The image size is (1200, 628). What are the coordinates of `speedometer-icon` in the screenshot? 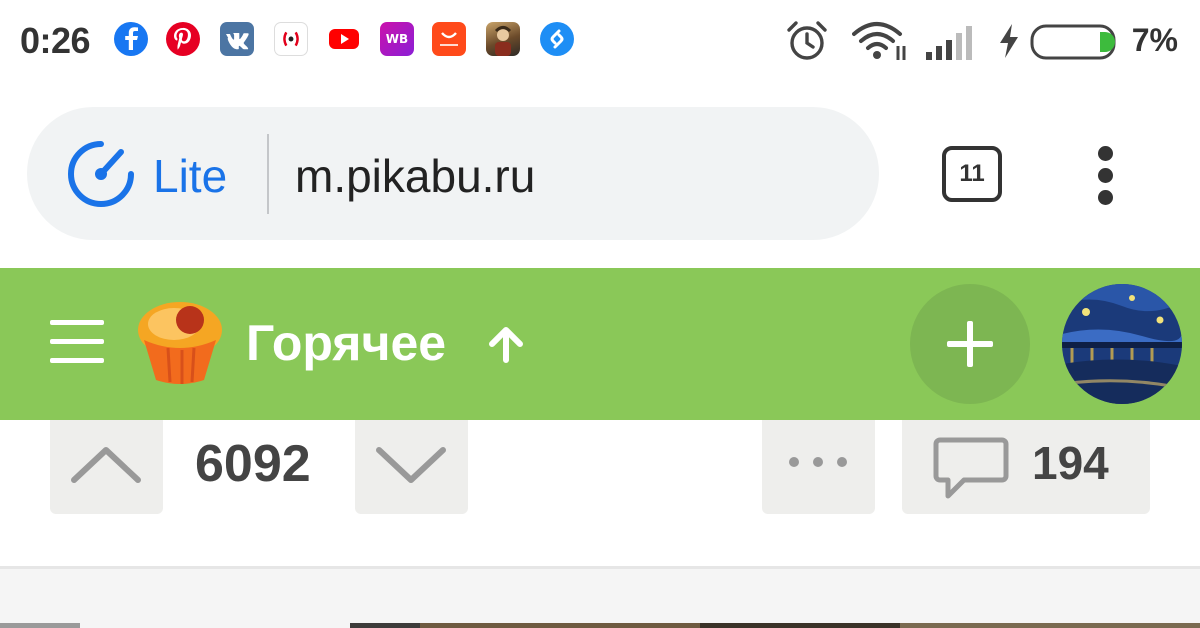 It's located at (101, 174).